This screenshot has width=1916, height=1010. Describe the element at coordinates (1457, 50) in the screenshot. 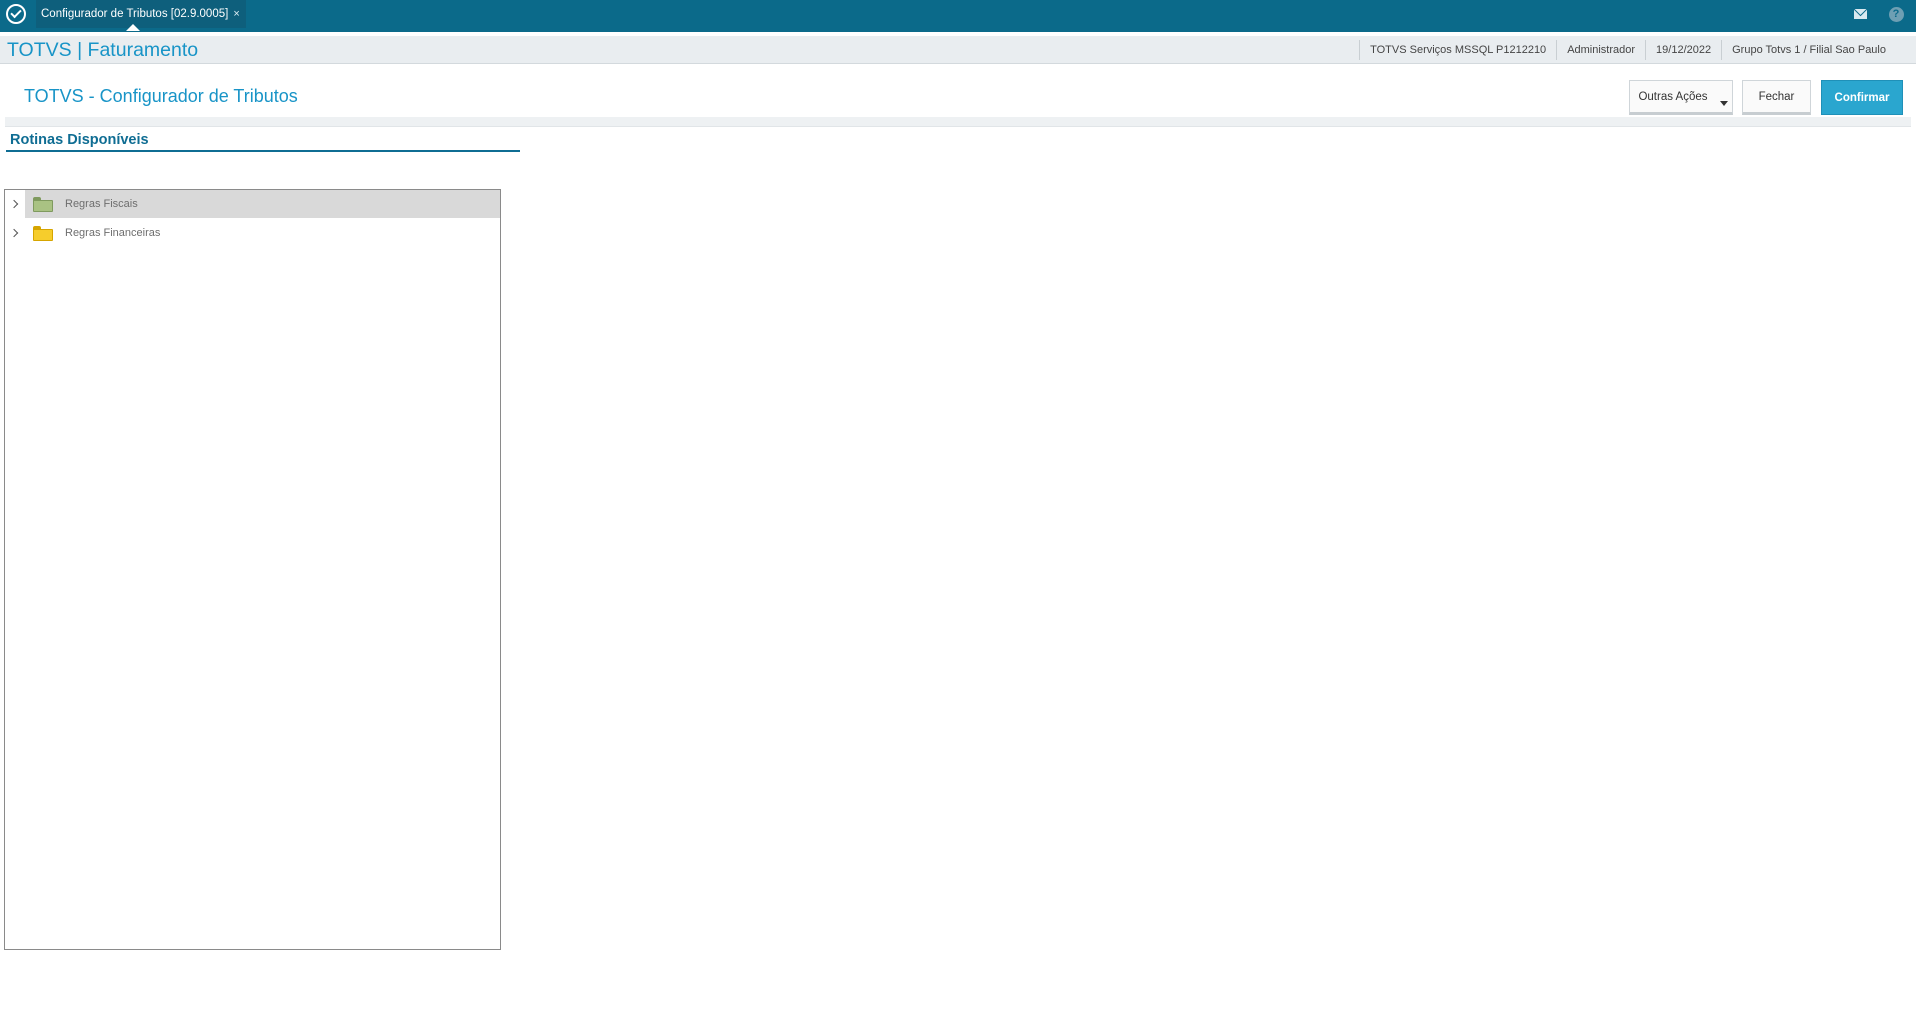

I see `environment-info: TOTVS Serviços MSSQL P1212210` at that location.